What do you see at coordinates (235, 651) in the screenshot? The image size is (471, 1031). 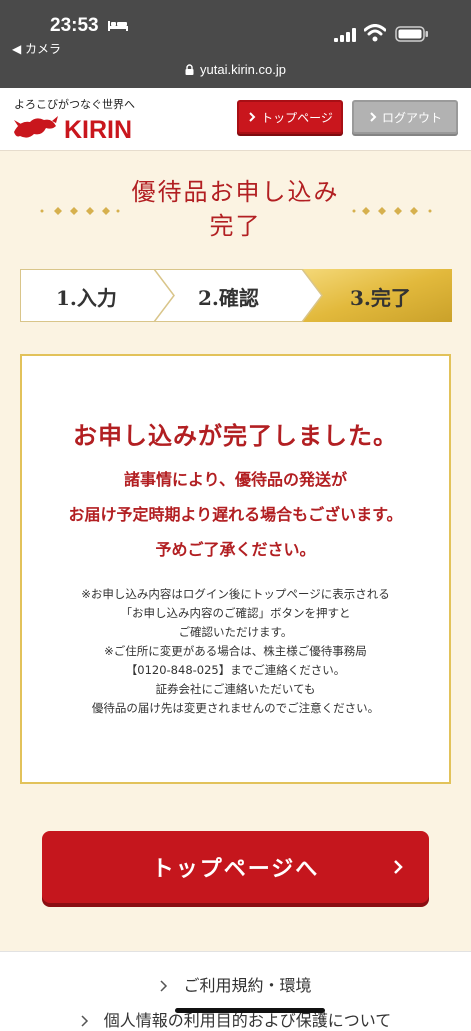 I see `note-line: ※ご住所に変更がある場合は、株主様ご優待事務局` at bounding box center [235, 651].